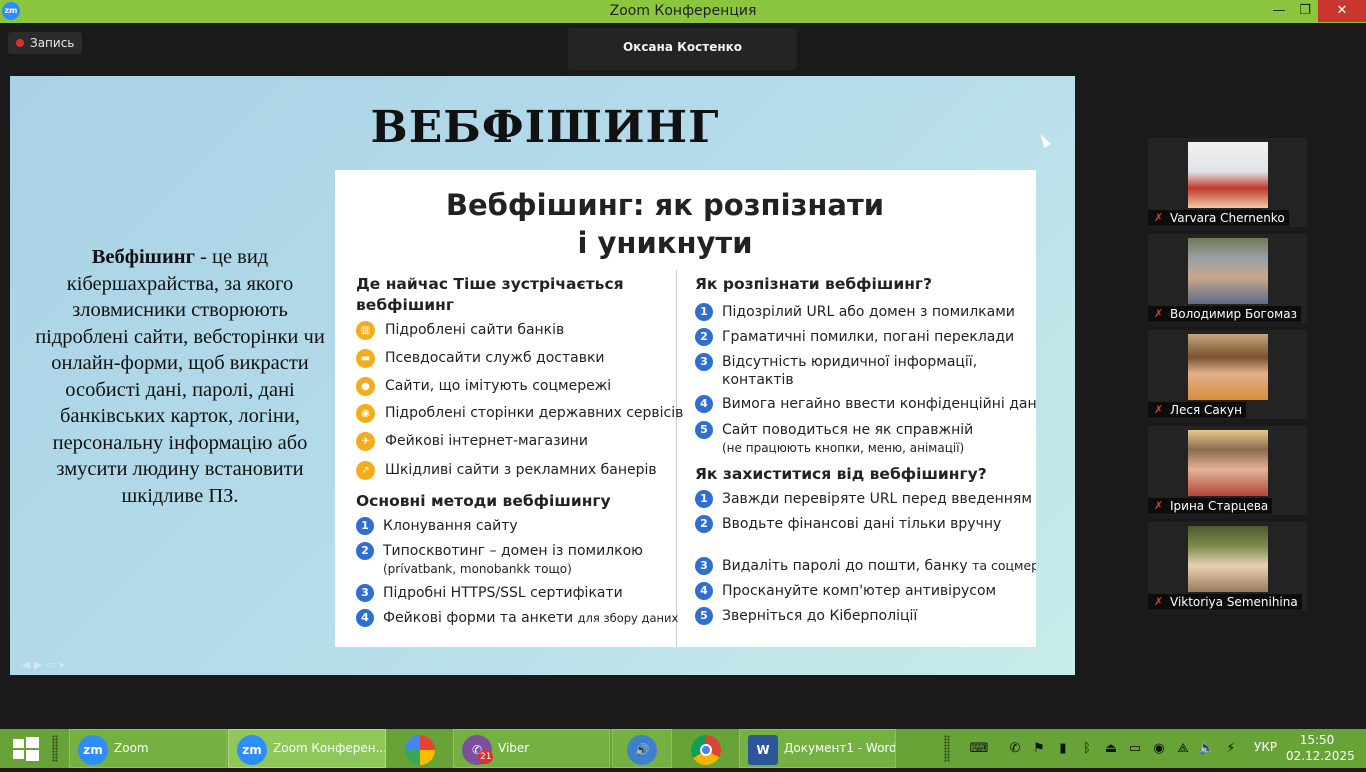  What do you see at coordinates (365, 358) in the screenshot?
I see `delivery-icon: ▬` at bounding box center [365, 358].